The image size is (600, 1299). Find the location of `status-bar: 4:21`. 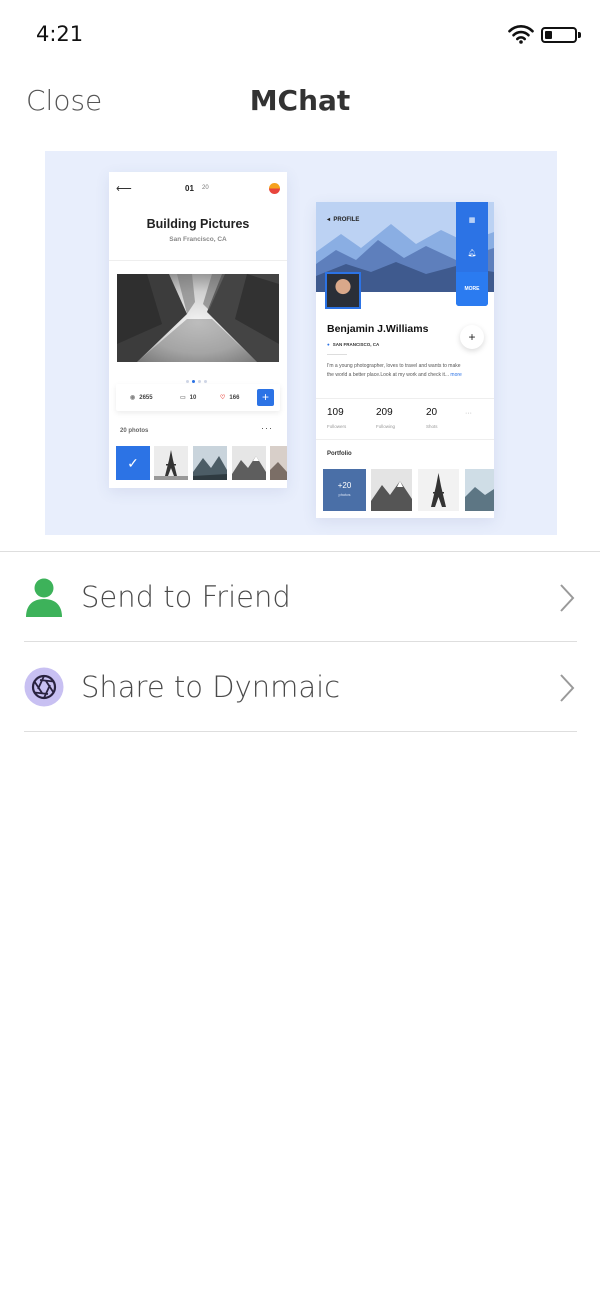

status-bar: 4:21 is located at coordinates (300, 35).